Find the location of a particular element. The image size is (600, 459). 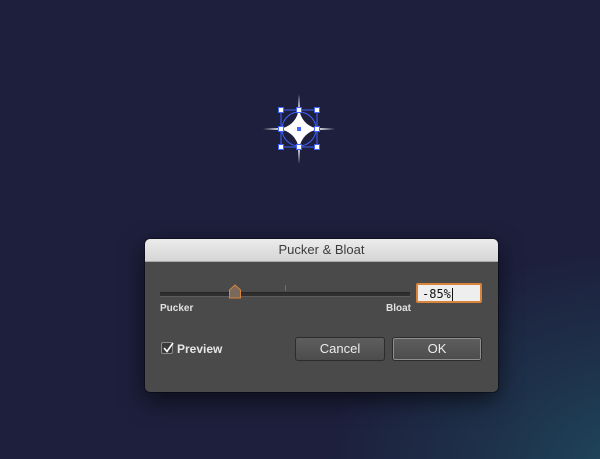

dialog-titlebar: Pucker & Bloat is located at coordinates (321, 250).